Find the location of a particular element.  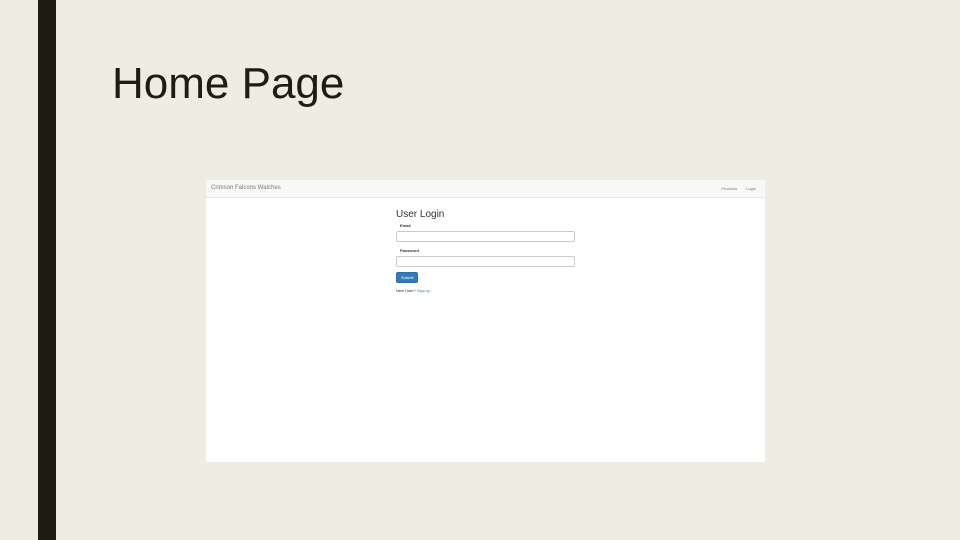

nav-links: Products Login is located at coordinates (738, 188).